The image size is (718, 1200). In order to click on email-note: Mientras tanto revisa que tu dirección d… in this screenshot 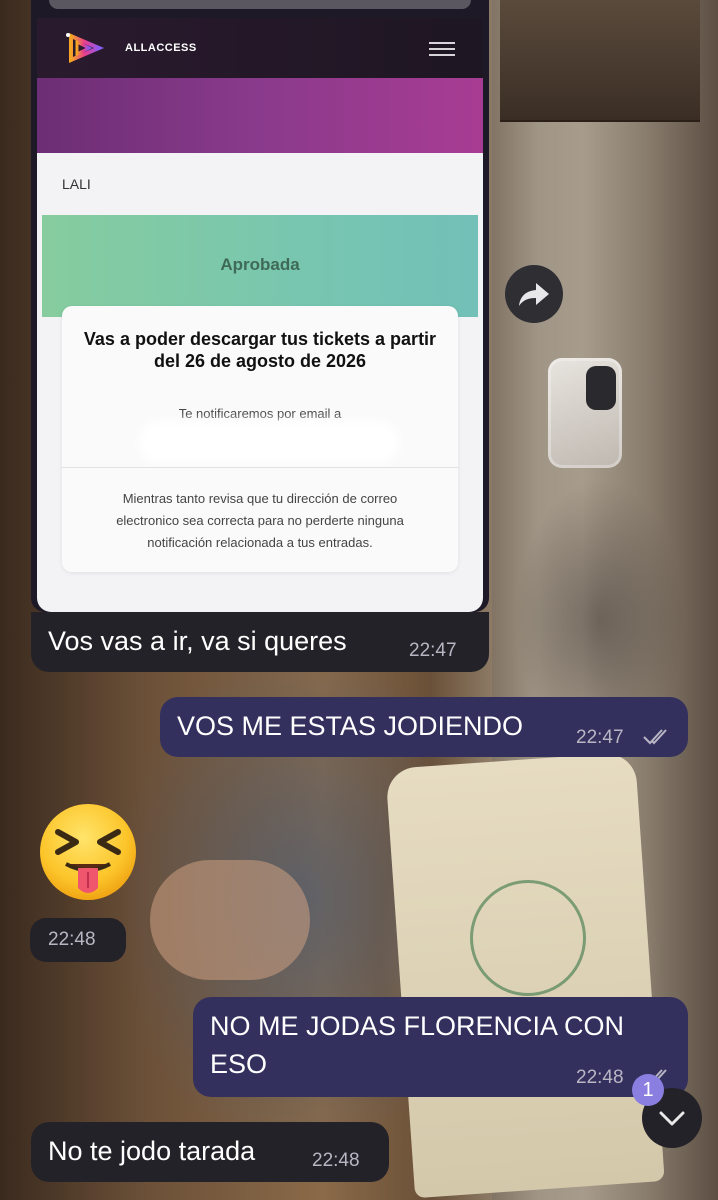, I will do `click(260, 520)`.